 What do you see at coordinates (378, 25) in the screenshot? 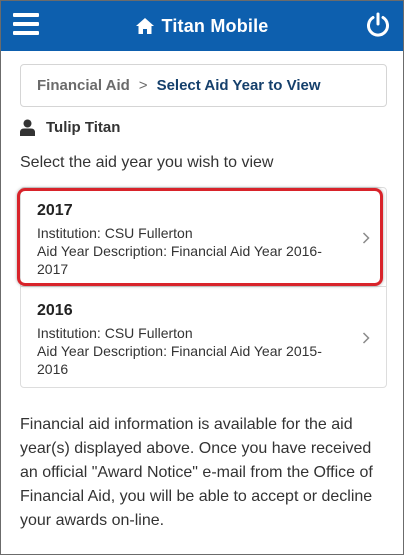
I see `power-icon` at bounding box center [378, 25].